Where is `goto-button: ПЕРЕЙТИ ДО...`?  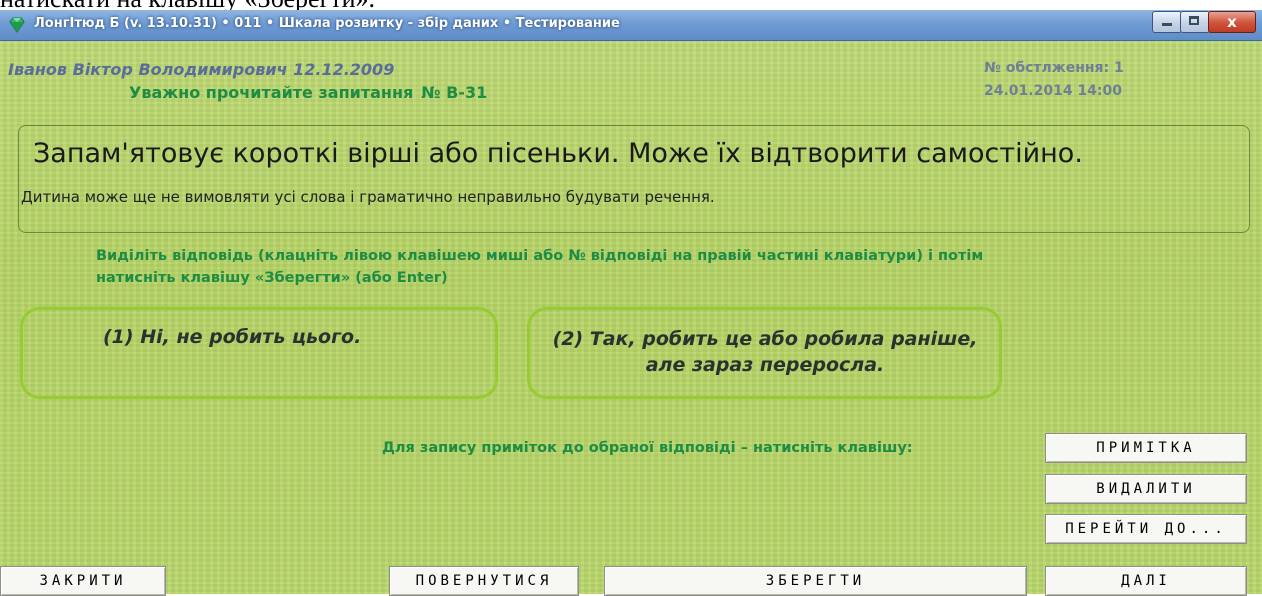 goto-button: ПЕРЕЙТИ ДО... is located at coordinates (1146, 529).